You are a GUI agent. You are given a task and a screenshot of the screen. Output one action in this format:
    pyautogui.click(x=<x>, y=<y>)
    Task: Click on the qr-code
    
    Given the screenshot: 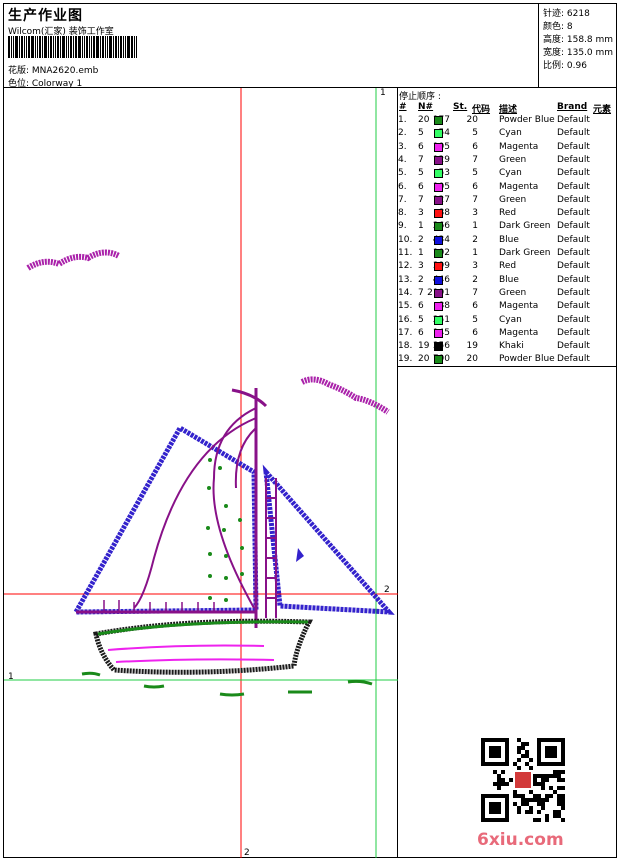 What is the action you would take?
    pyautogui.click(x=523, y=780)
    